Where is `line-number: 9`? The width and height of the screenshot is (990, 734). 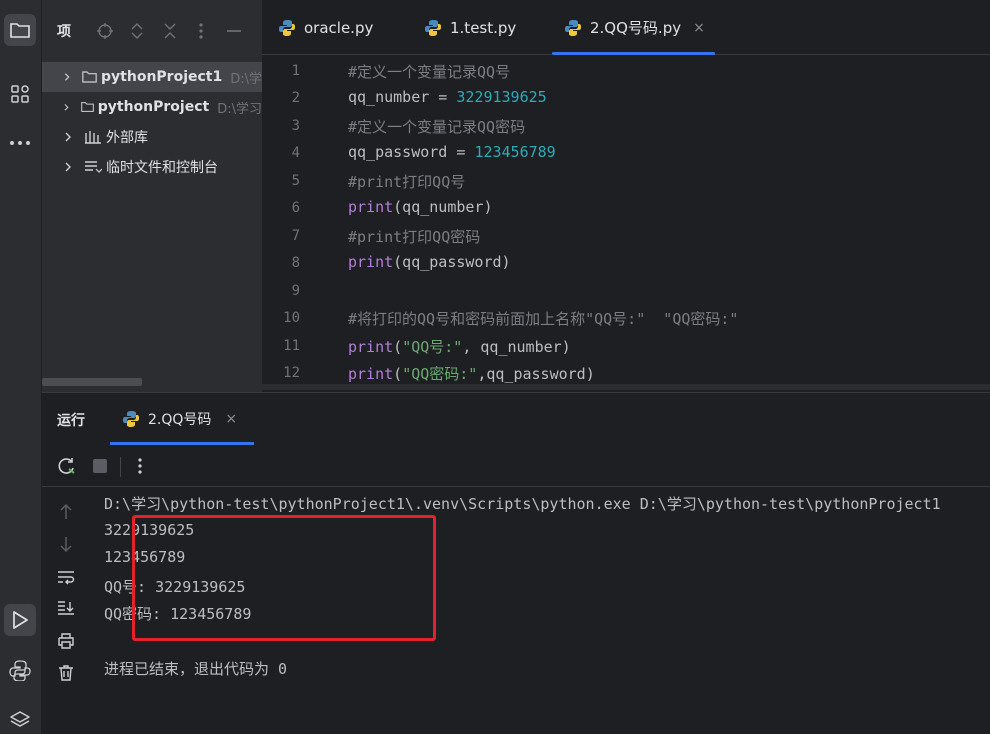 line-number: 9 is located at coordinates (295, 291).